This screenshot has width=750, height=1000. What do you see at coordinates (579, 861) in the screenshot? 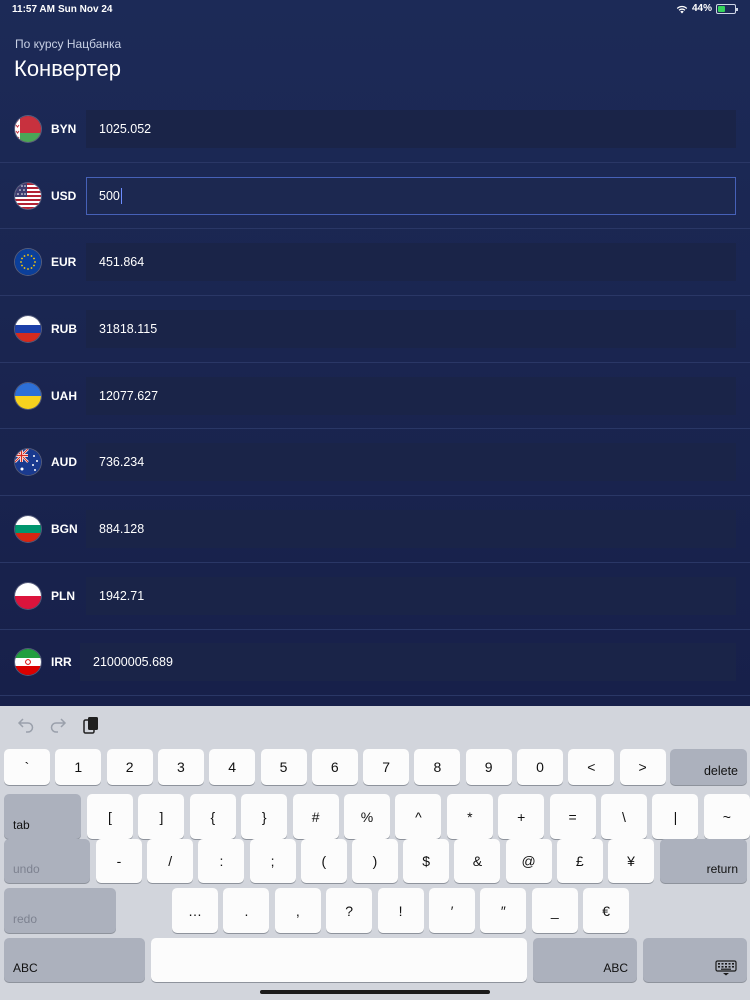
I see `key-row3-9: £` at bounding box center [579, 861].